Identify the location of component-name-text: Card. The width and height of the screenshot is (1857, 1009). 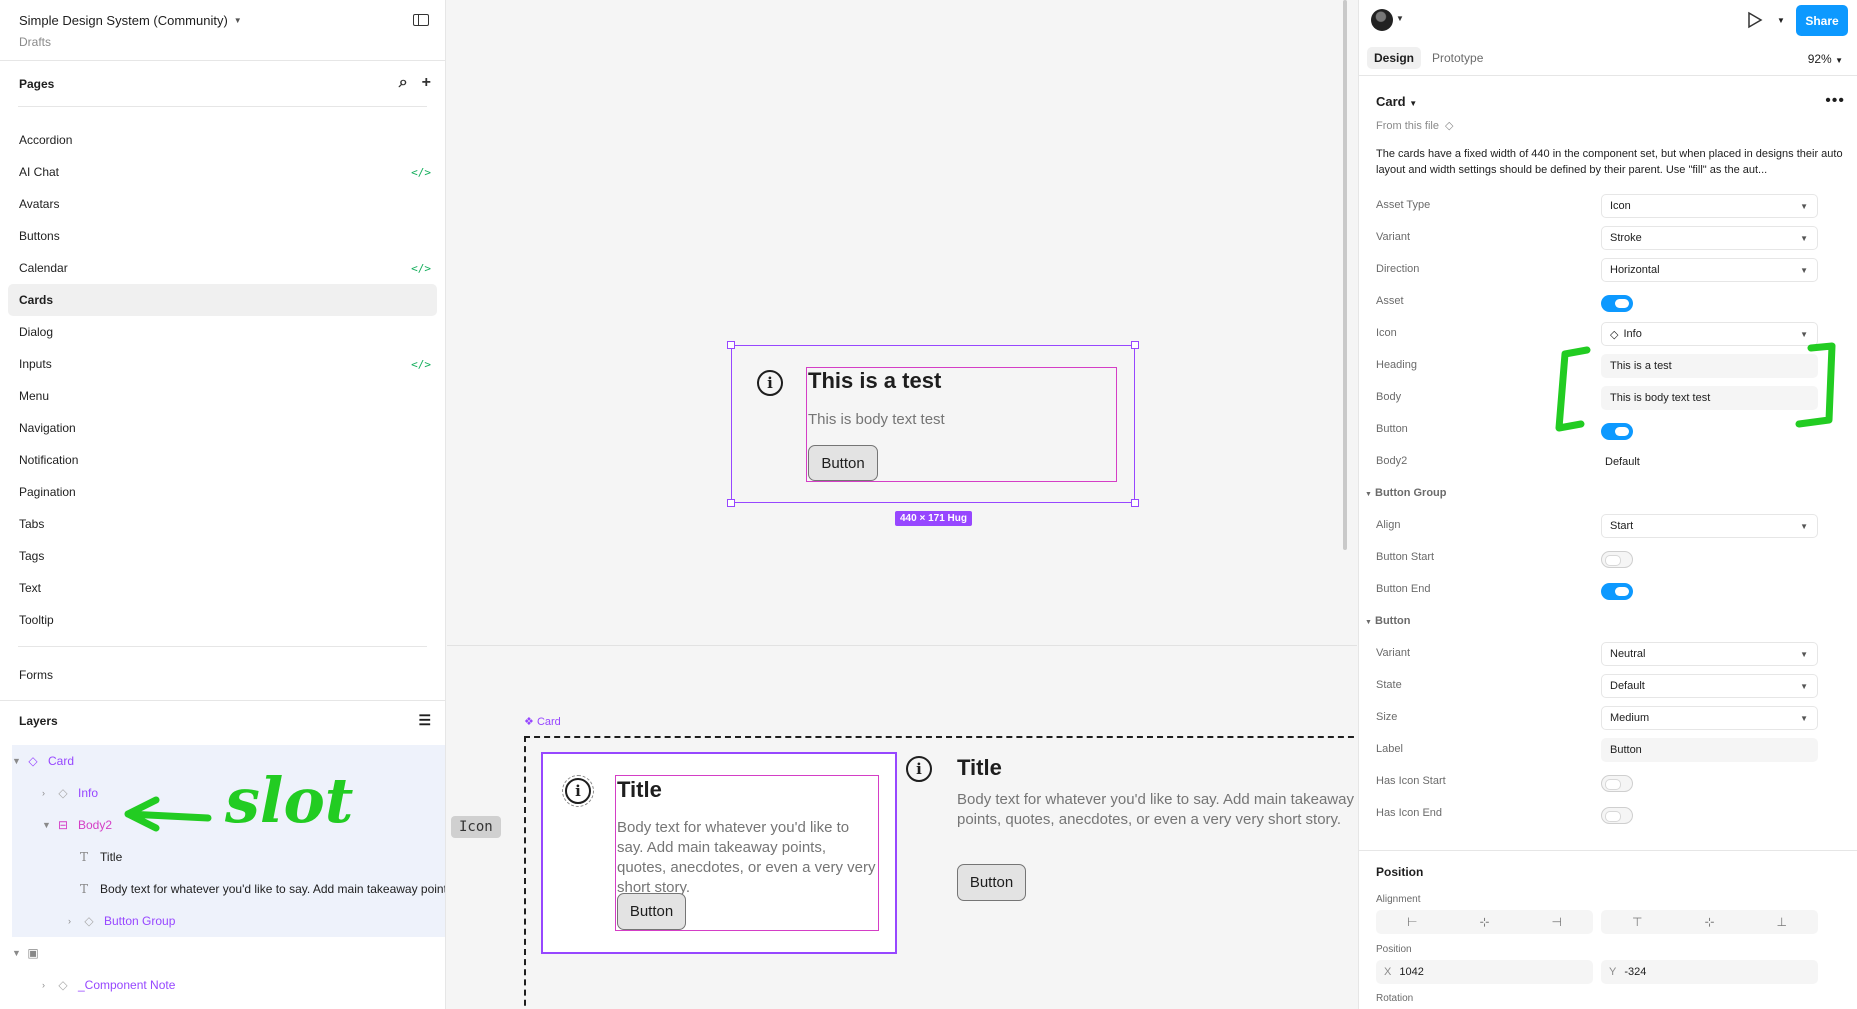
(1391, 101).